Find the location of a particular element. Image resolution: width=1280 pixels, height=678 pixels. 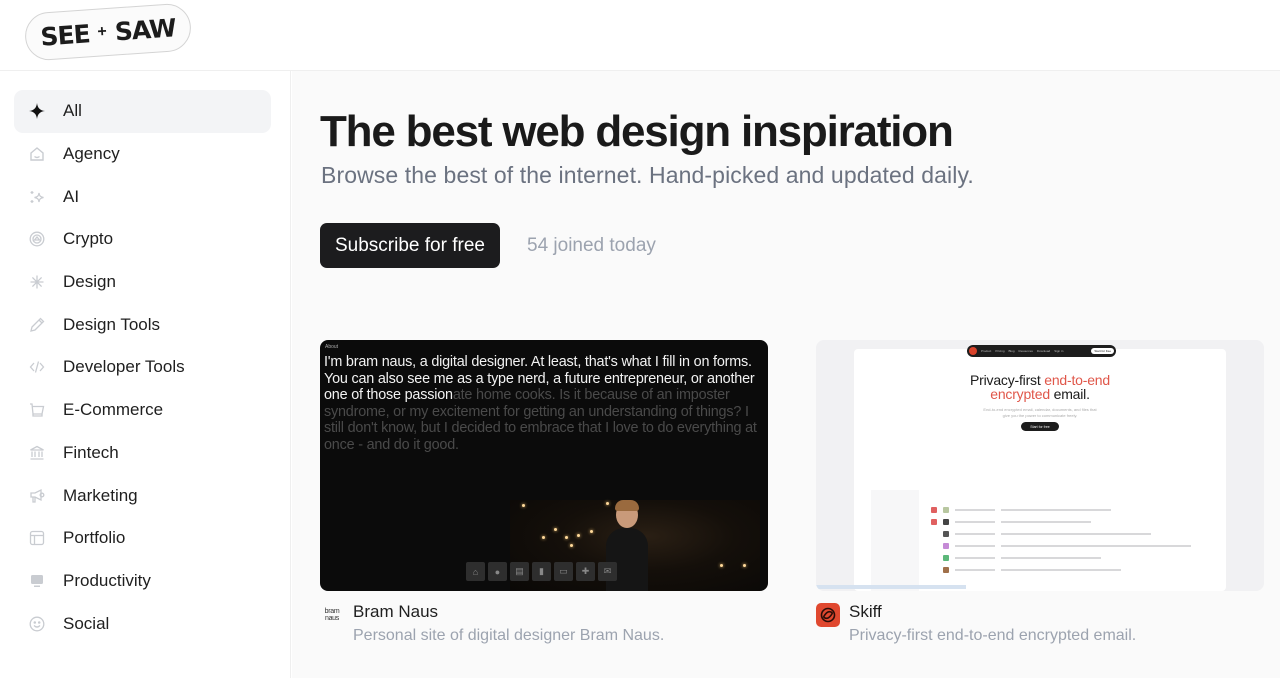

favicon-text: bram is located at coordinates (332, 611).